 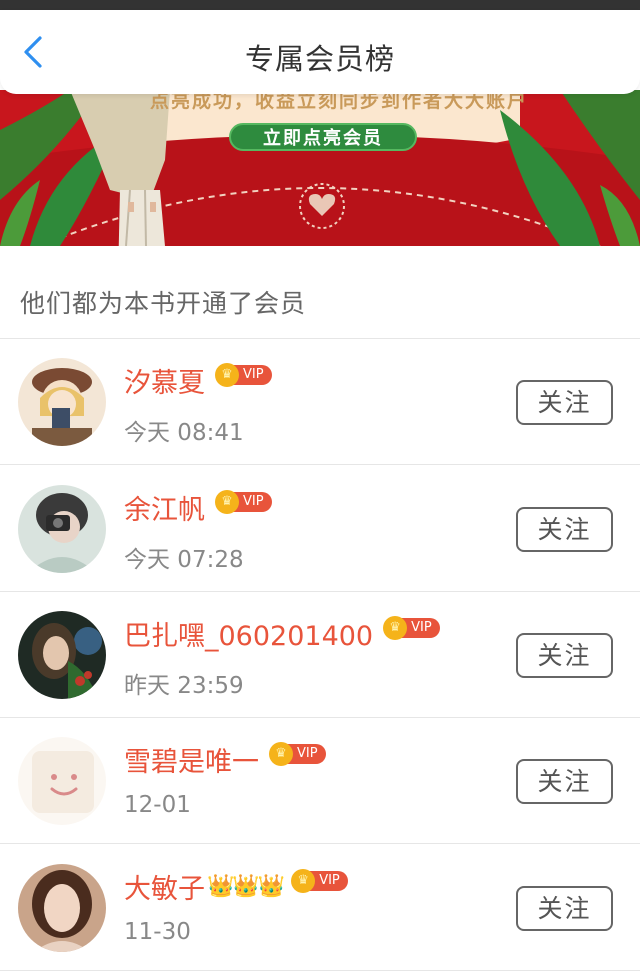 I want to click on list-item: 雪碧是唯一 ♛ VIP 12-01 关注, so click(x=320, y=781).